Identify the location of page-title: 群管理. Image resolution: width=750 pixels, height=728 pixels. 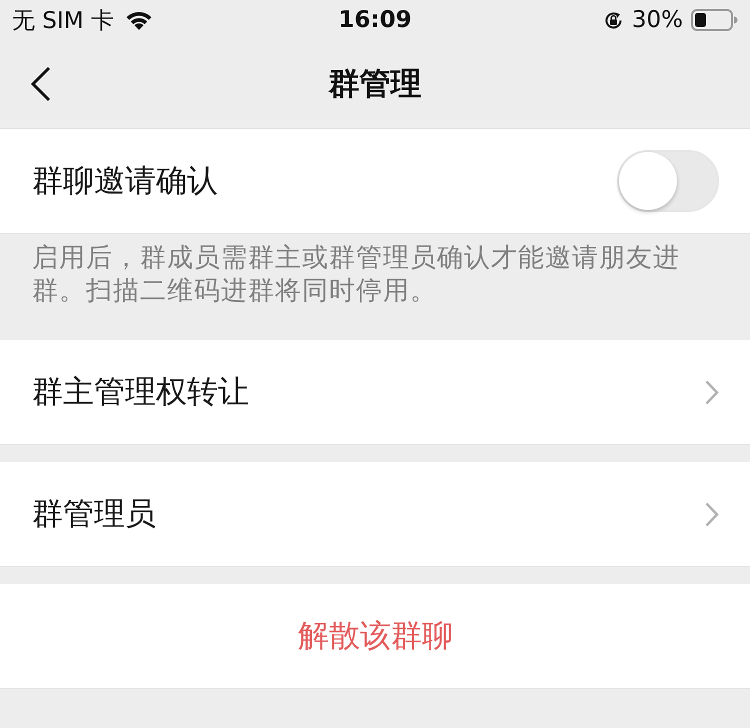
(375, 84).